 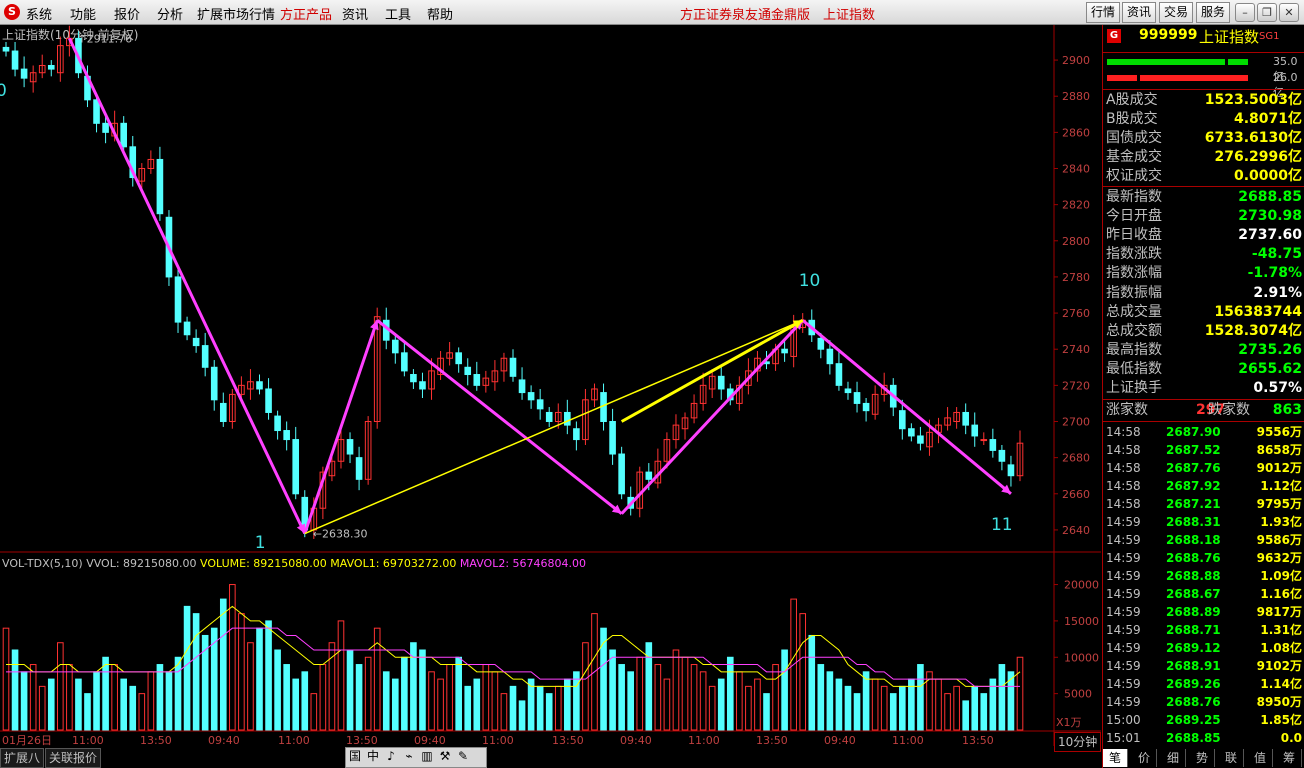 I want to click on grid-icon: ▥, so click(x=427, y=756).